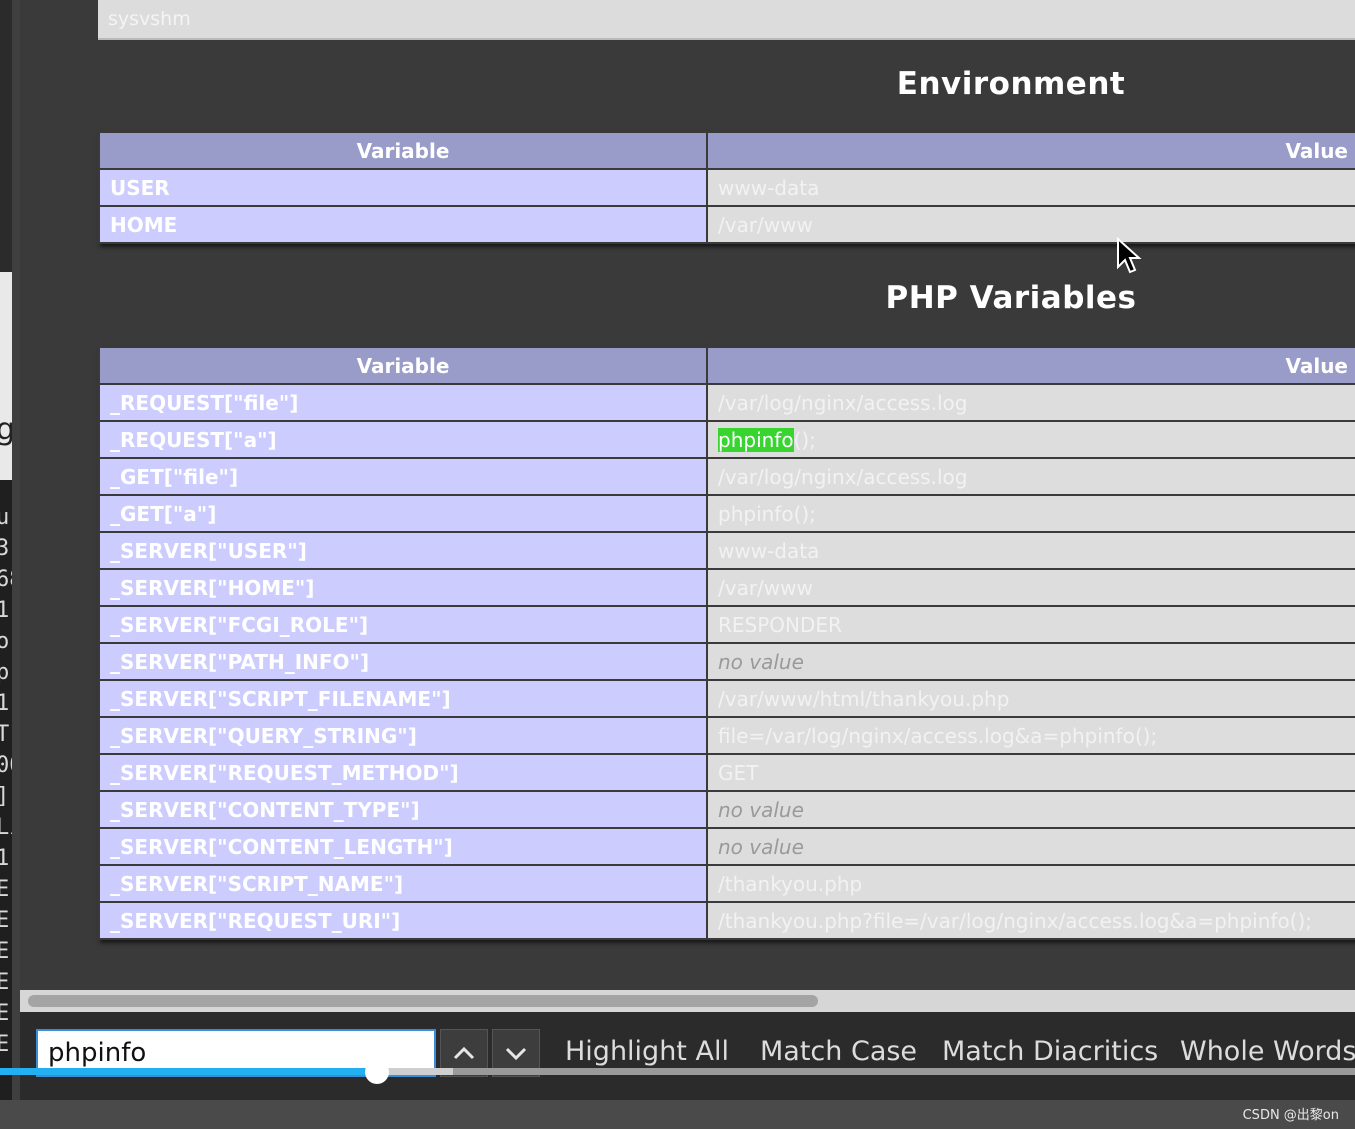  Describe the element at coordinates (1129, 255) in the screenshot. I see `mouse-cursor-icon` at that location.